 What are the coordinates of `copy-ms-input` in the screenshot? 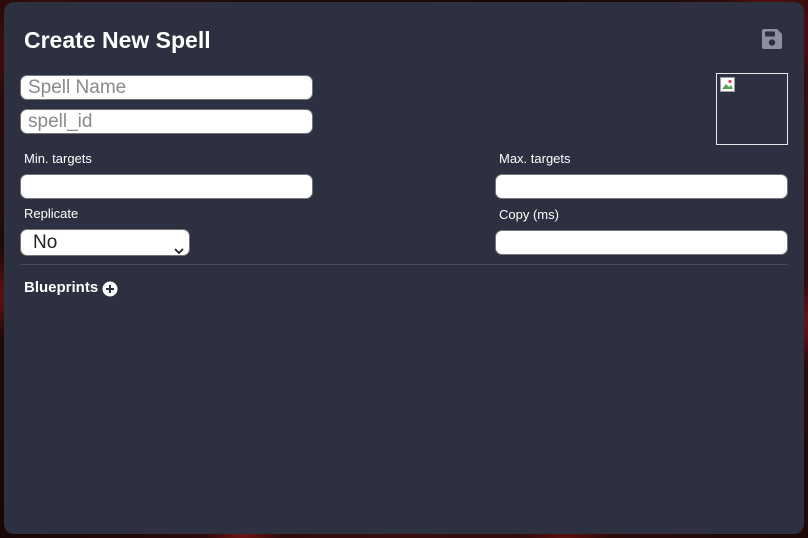 It's located at (641, 242).